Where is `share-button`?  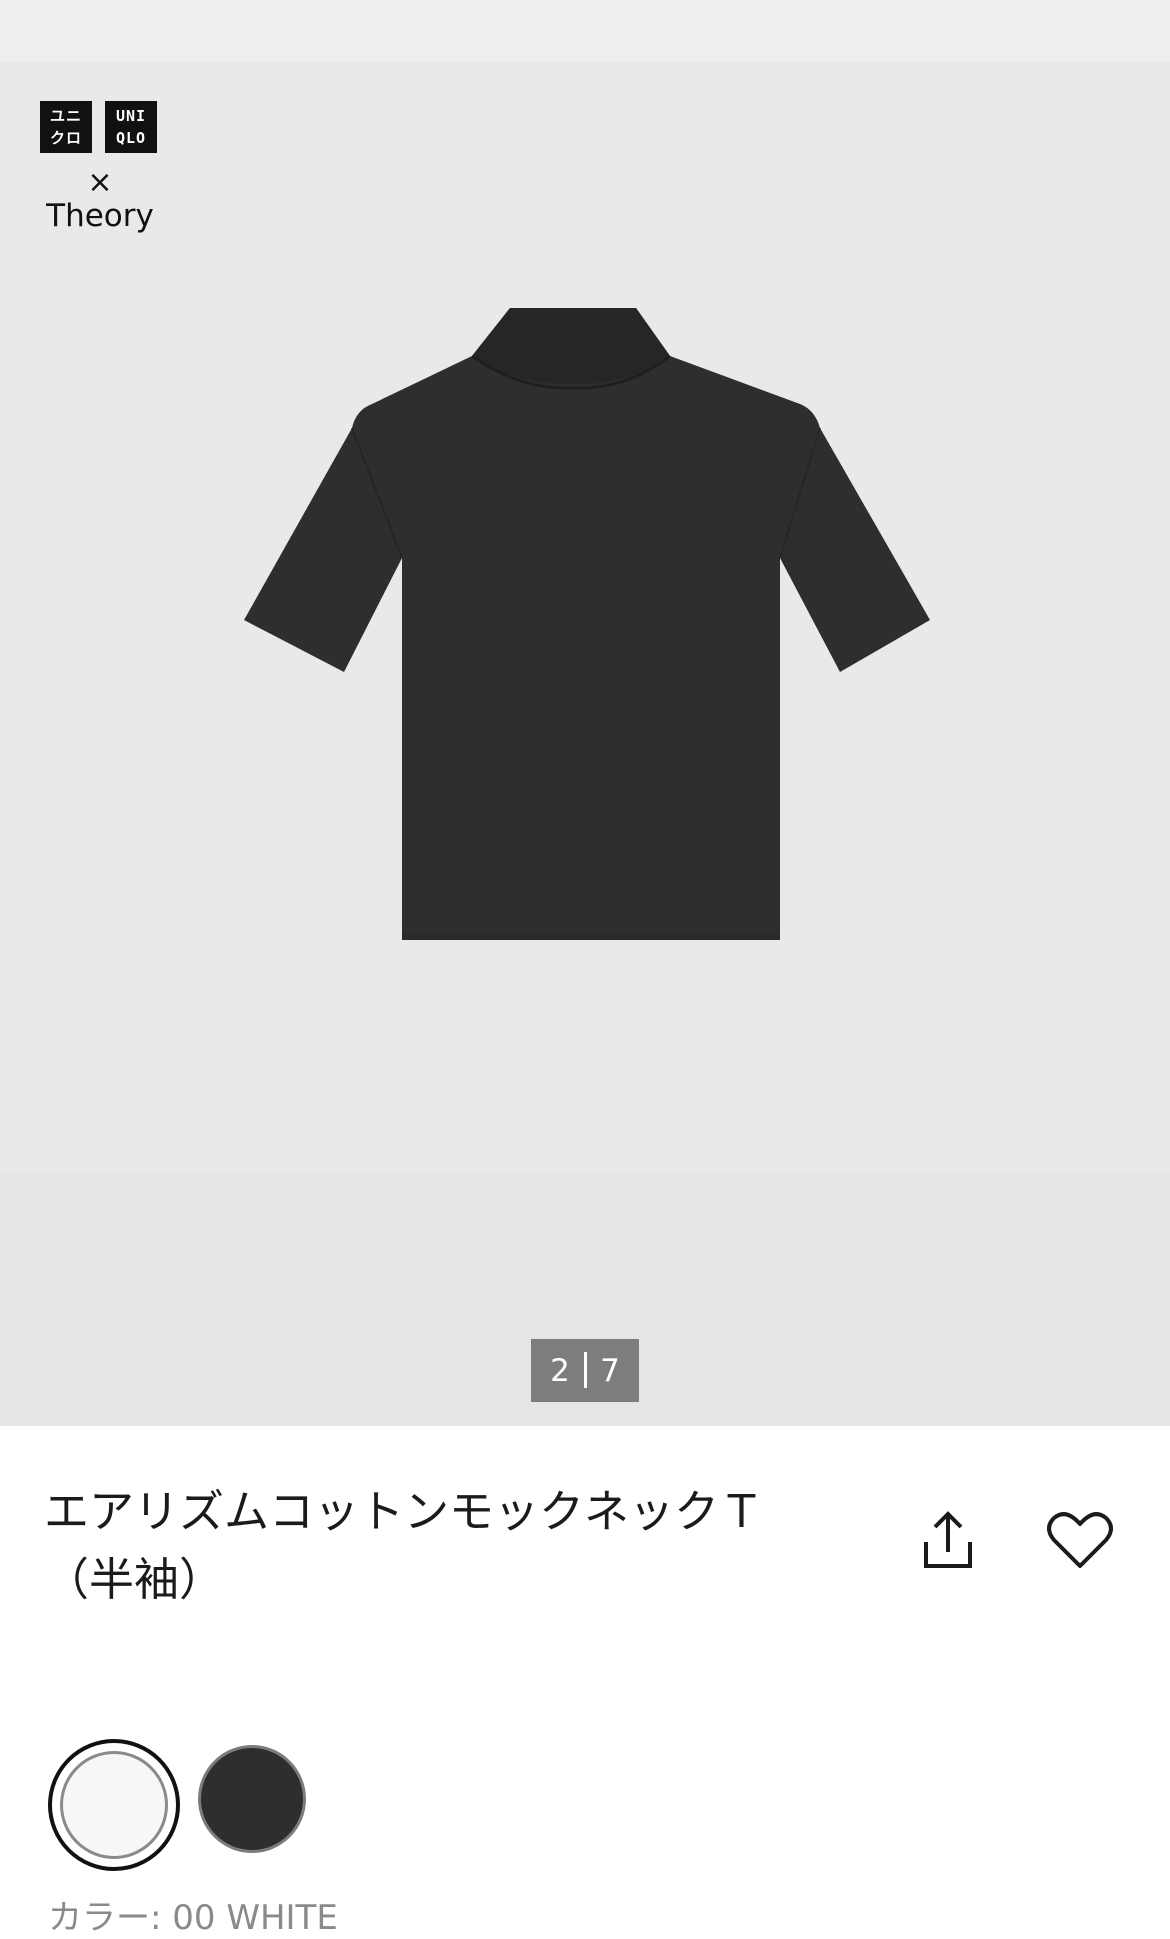 share-button is located at coordinates (948, 1540).